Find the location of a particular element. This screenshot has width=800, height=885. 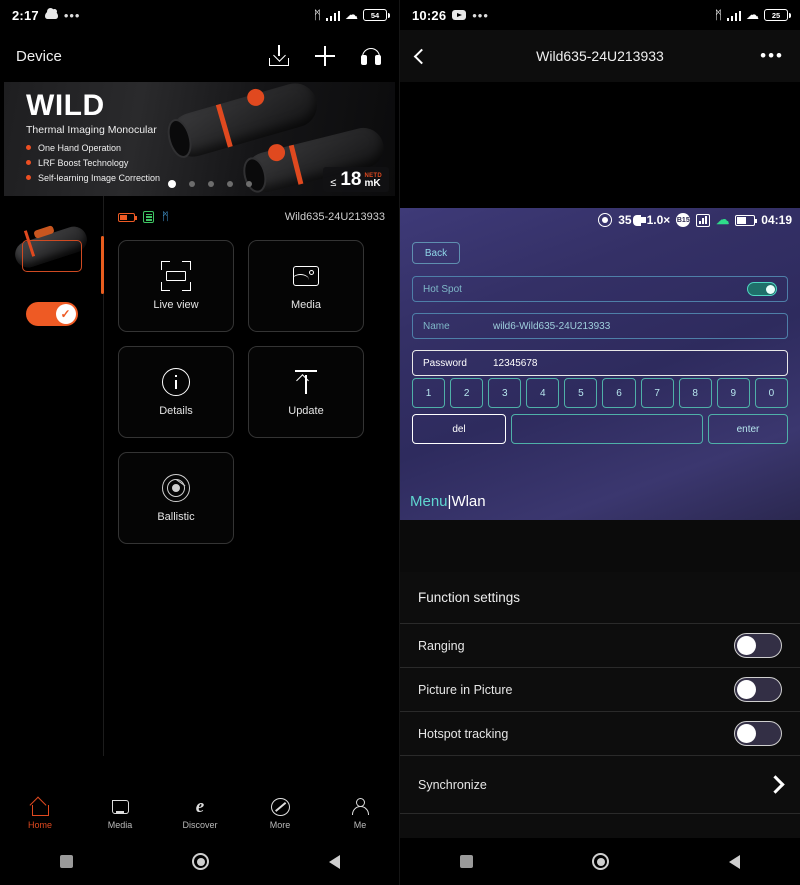

key-space is located at coordinates (607, 429).